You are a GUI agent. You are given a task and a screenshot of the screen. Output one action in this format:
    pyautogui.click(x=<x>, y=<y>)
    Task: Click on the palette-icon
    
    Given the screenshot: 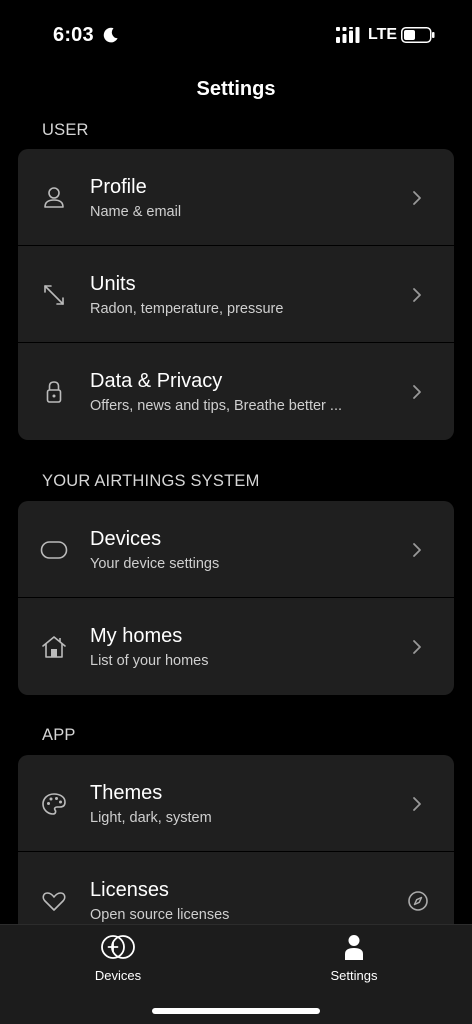 What is the action you would take?
    pyautogui.click(x=54, y=804)
    